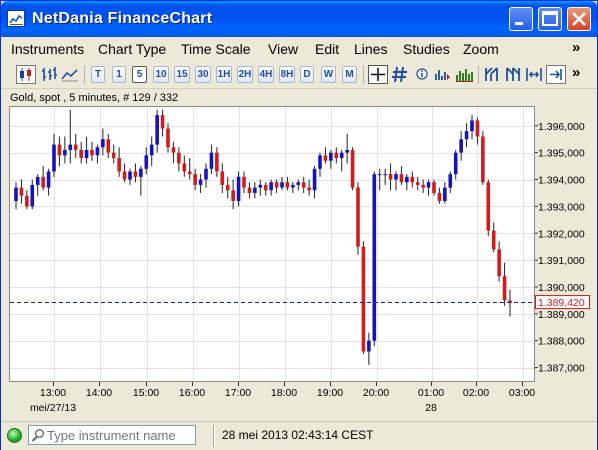  I want to click on period-4h-button: 4H, so click(266, 74).